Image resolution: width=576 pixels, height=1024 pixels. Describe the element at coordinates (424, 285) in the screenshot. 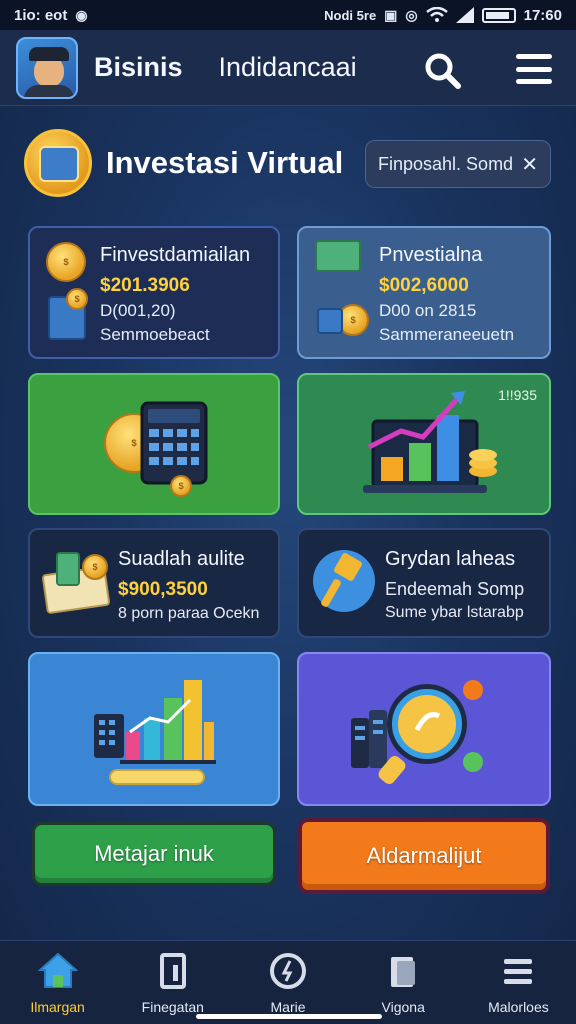

I see `card-amount: $002,6000` at that location.